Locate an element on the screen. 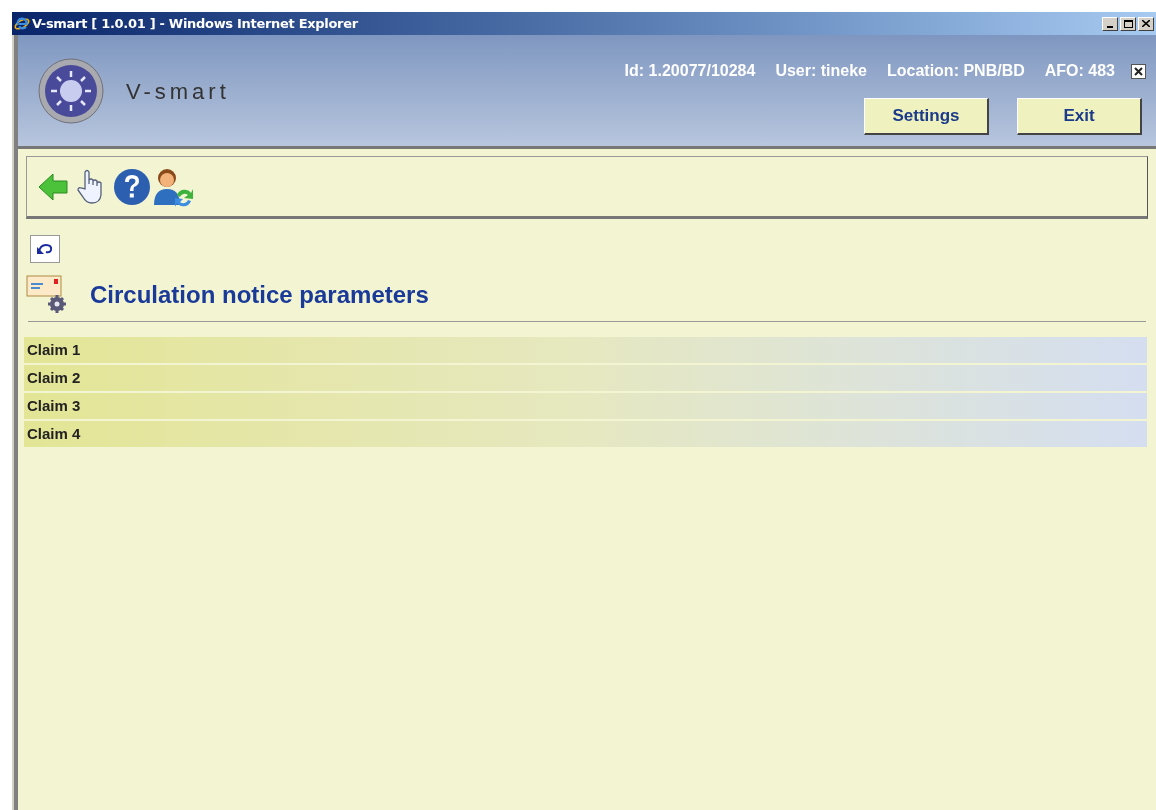  list-item: Claim 1 is located at coordinates (585, 350).